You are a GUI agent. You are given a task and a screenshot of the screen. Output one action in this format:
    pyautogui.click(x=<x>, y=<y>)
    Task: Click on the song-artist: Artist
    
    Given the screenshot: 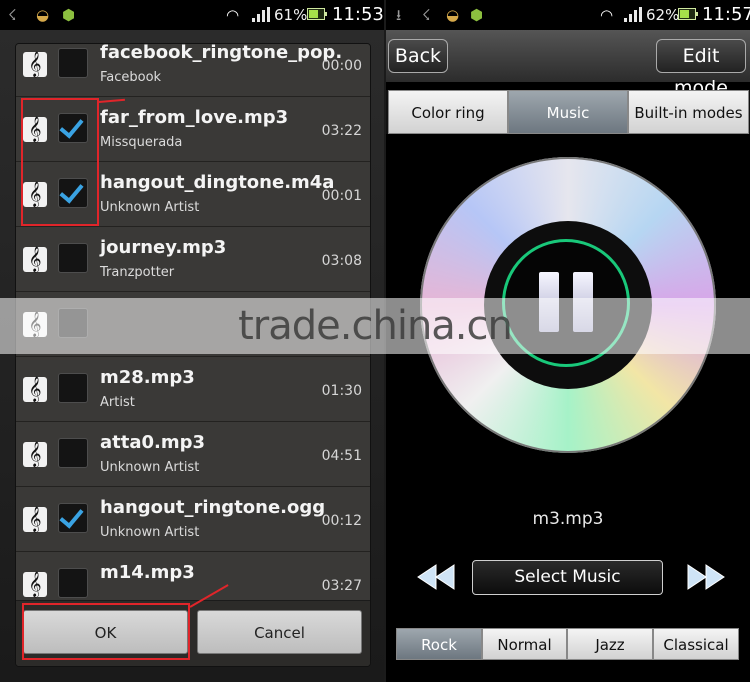 What is the action you would take?
    pyautogui.click(x=117, y=402)
    